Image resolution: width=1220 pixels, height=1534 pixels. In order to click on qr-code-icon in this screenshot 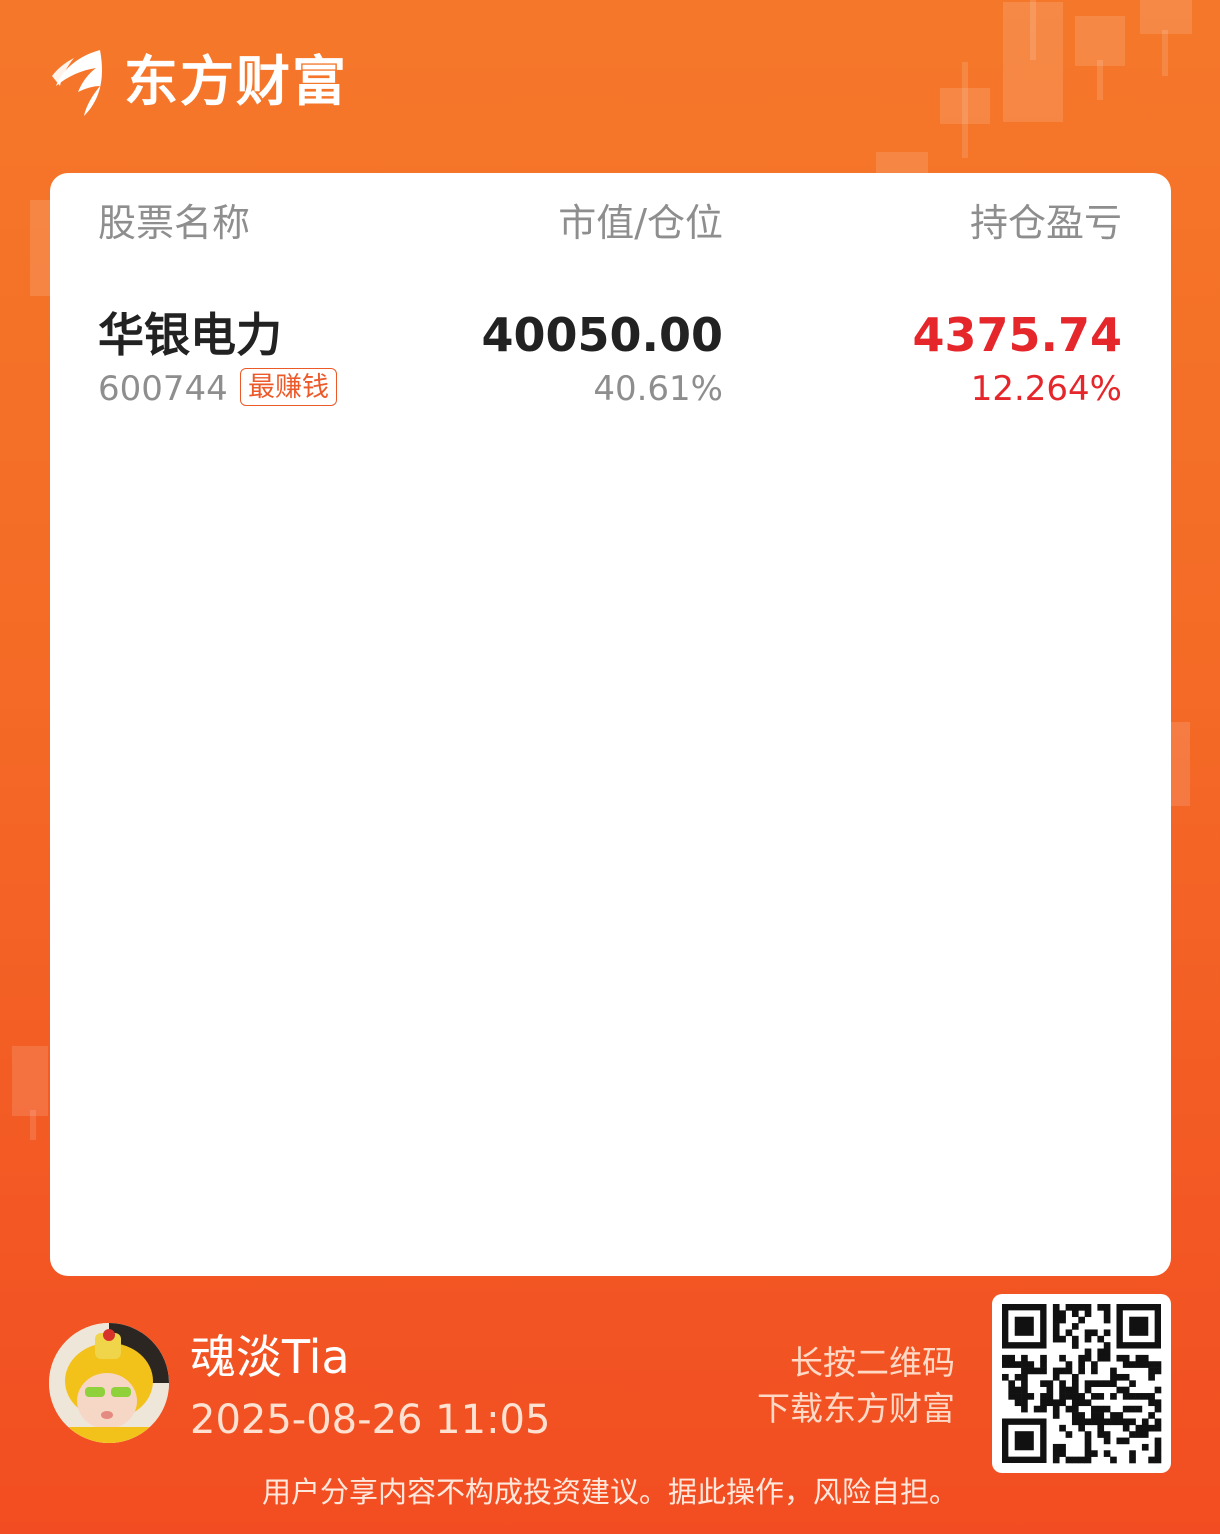, I will do `click(1082, 1384)`.